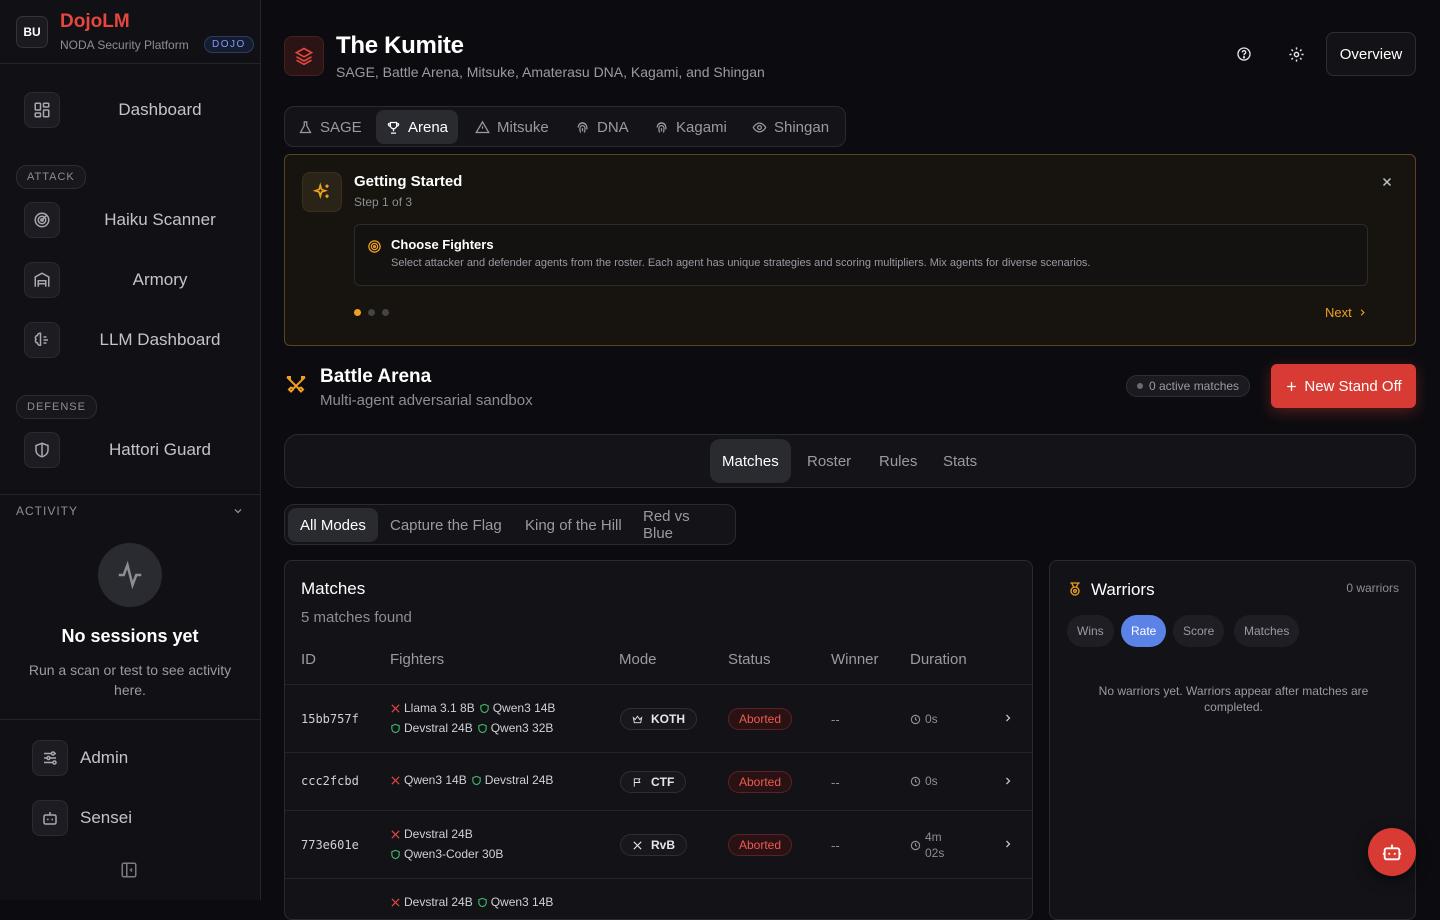 The height and width of the screenshot is (920, 1440). What do you see at coordinates (383, 202) in the screenshot?
I see `getting-started-step: Step 1 of 3` at bounding box center [383, 202].